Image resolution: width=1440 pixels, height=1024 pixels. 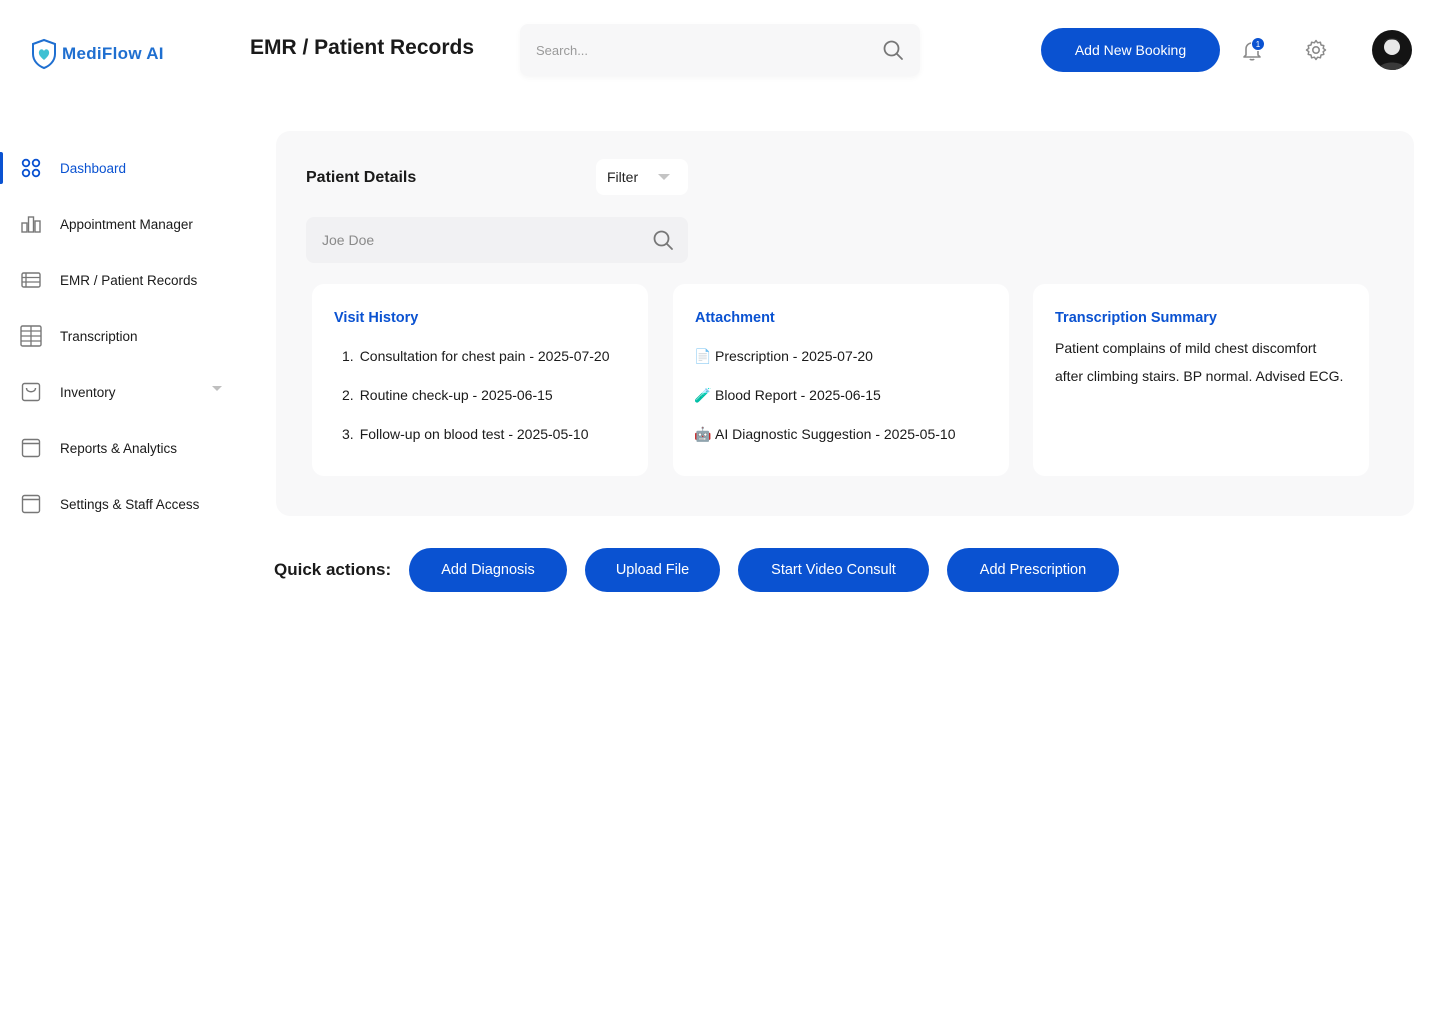 What do you see at coordinates (99, 336) in the screenshot?
I see `sidebar-item-label: Transcription` at bounding box center [99, 336].